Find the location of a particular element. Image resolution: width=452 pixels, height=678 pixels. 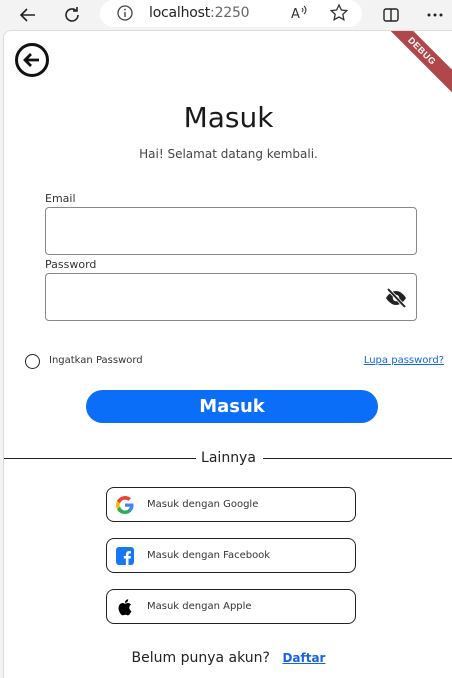

browser-toolbar: localhost:2250 A is located at coordinates (226, 15).